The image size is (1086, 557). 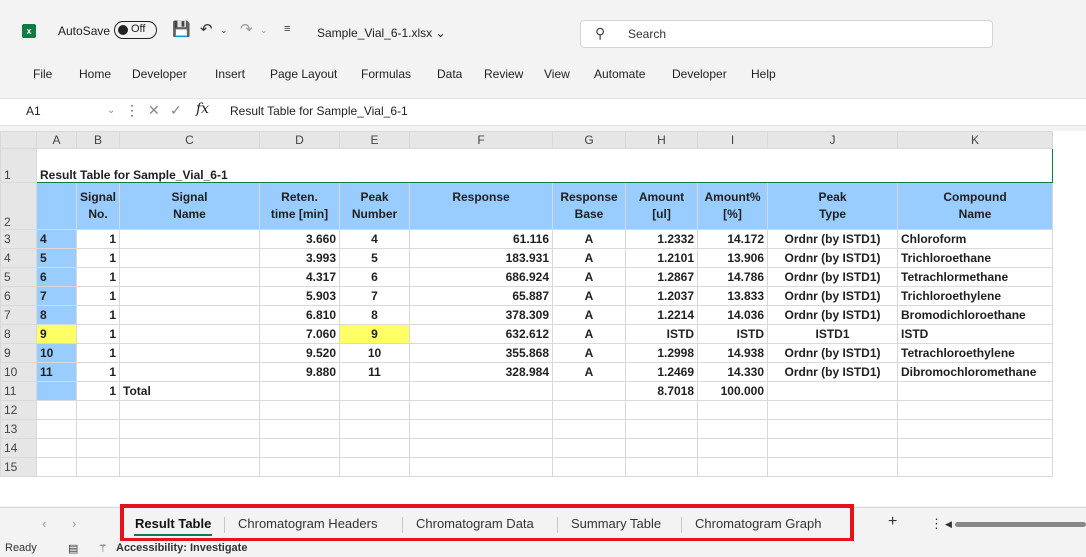 I want to click on table-cell: 14.172, so click(x=733, y=239).